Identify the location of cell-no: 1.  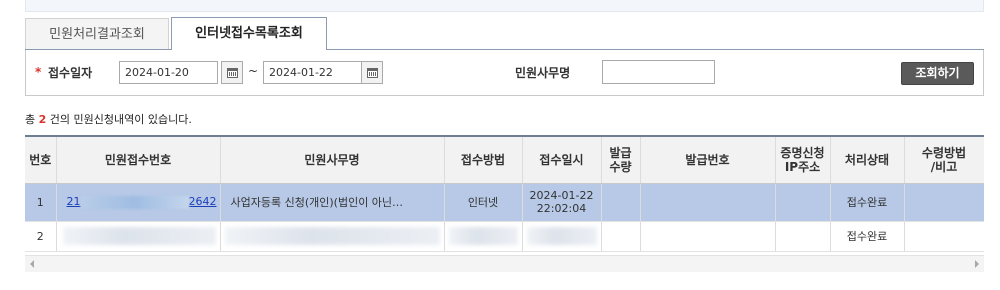
(41, 202).